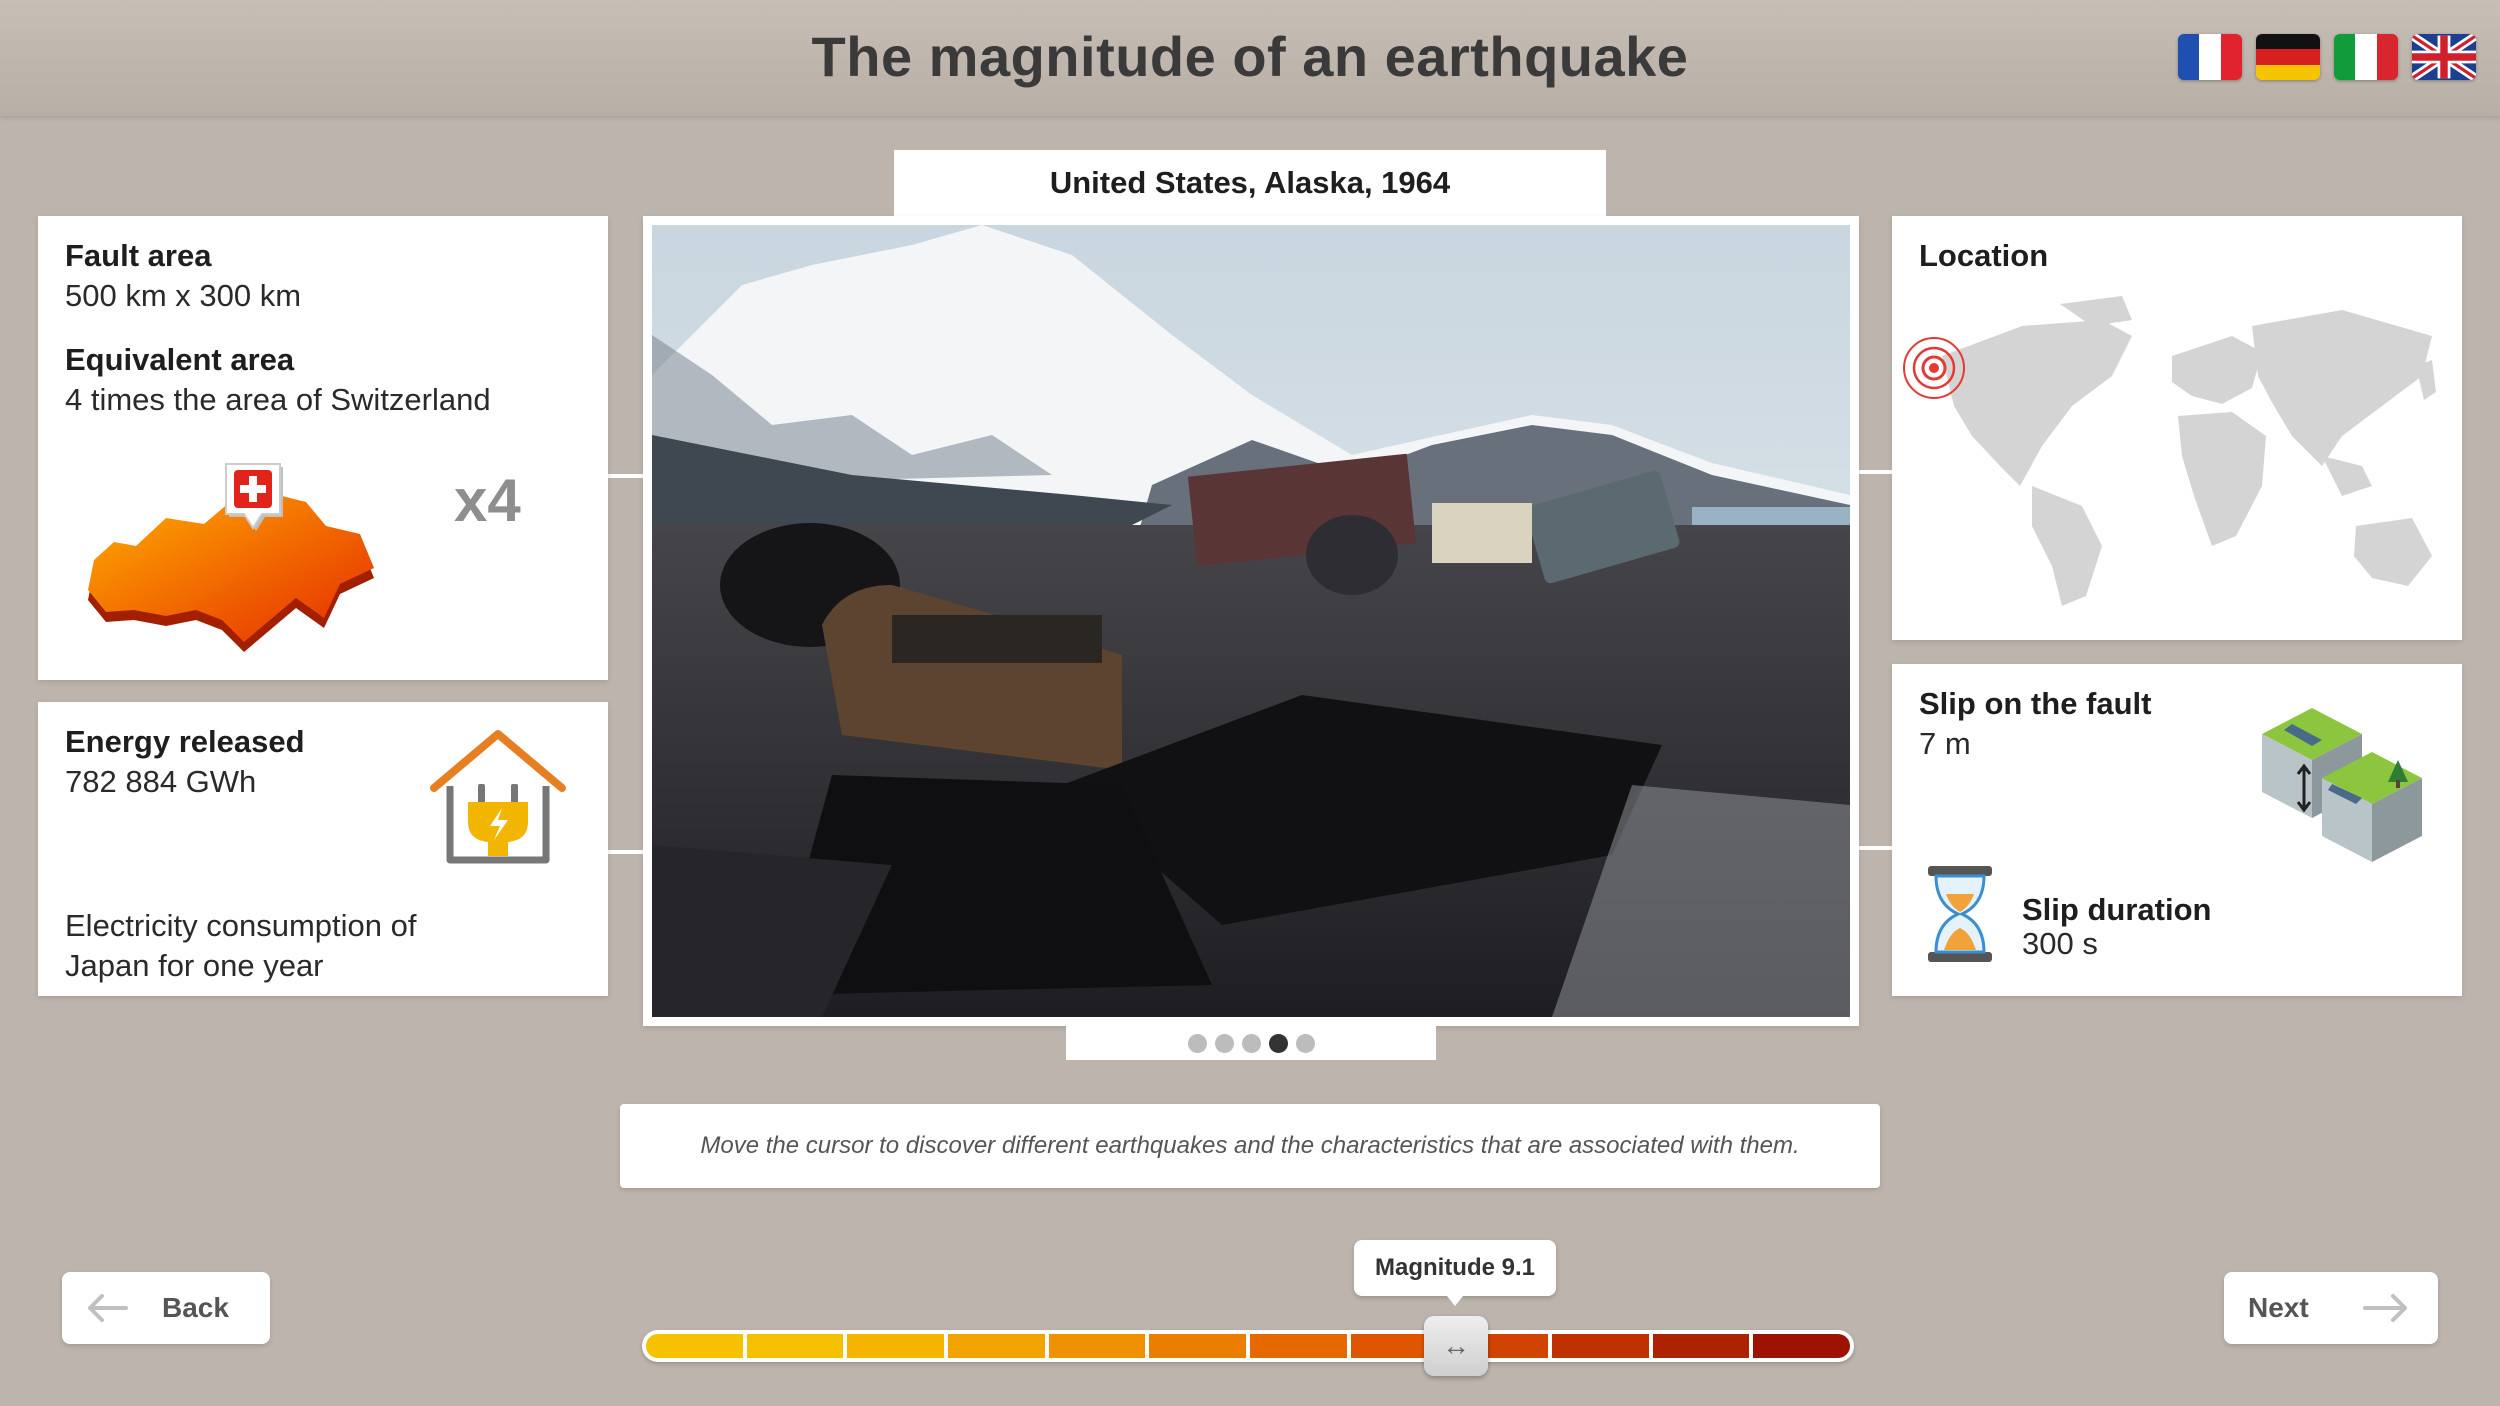 The height and width of the screenshot is (1406, 2500). I want to click on equivalent-area-value: 4 times the area of Switzerland, so click(278, 399).